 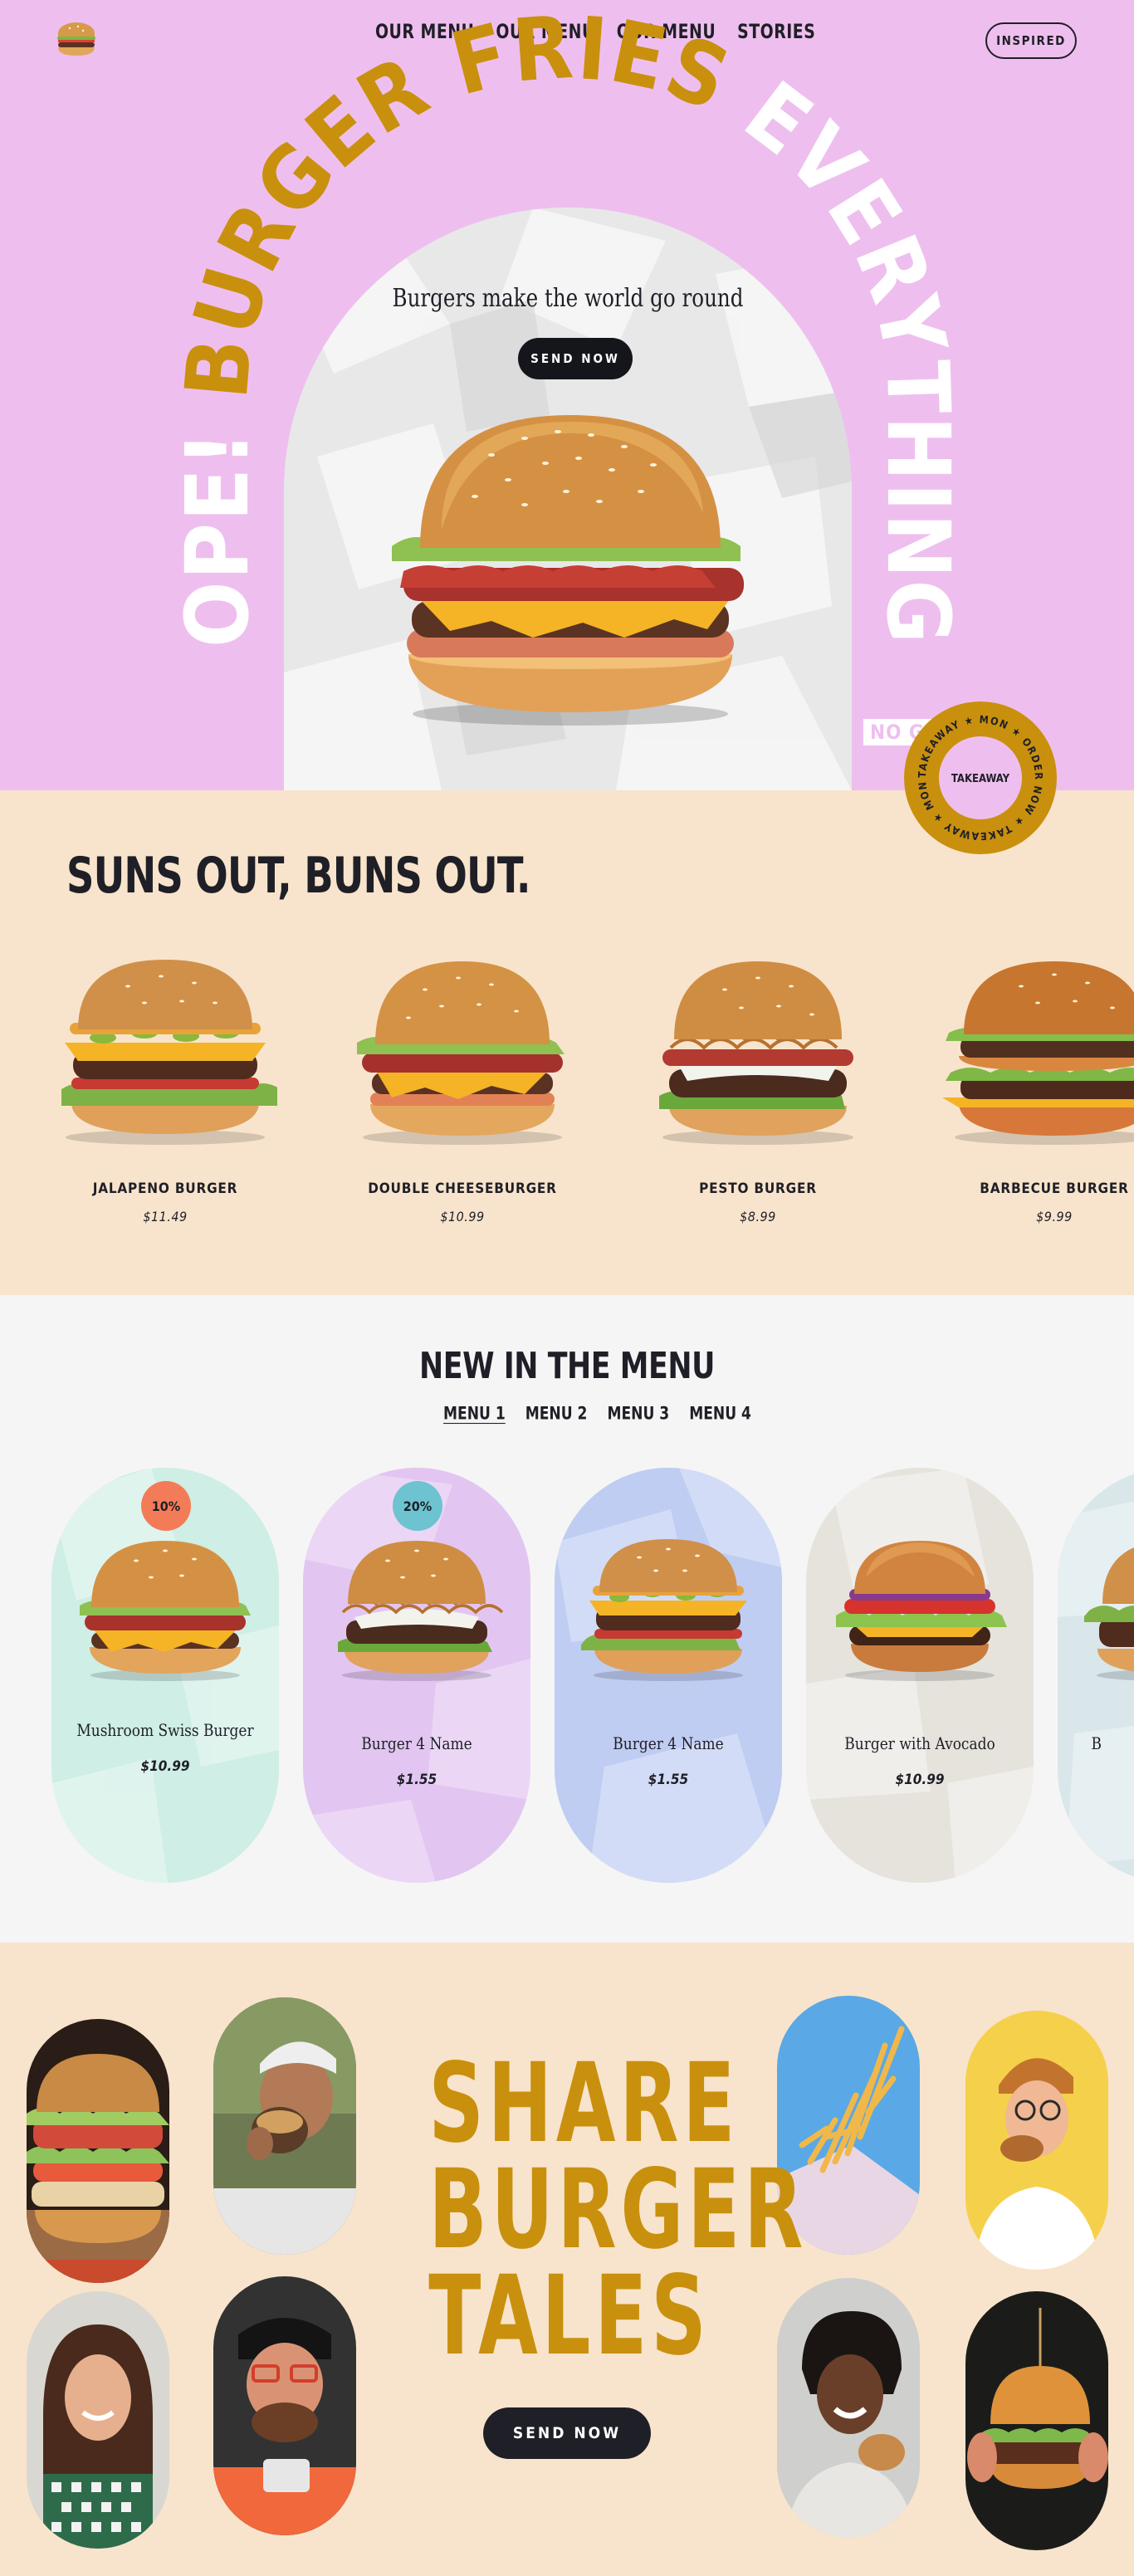 I want to click on menu-item-name: B, so click(x=1096, y=1743).